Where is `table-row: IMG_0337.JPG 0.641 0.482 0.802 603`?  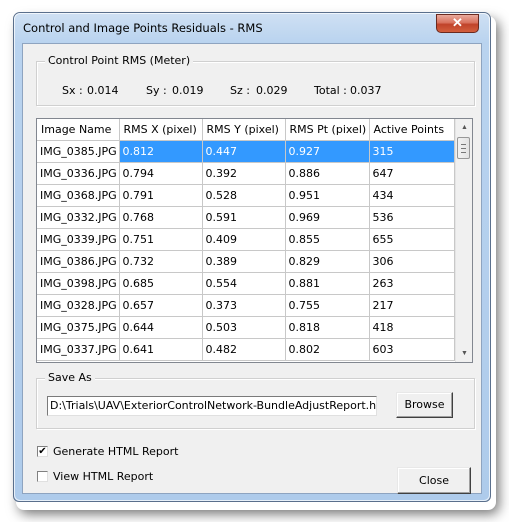 table-row: IMG_0337.JPG 0.641 0.482 0.802 603 is located at coordinates (246, 349).